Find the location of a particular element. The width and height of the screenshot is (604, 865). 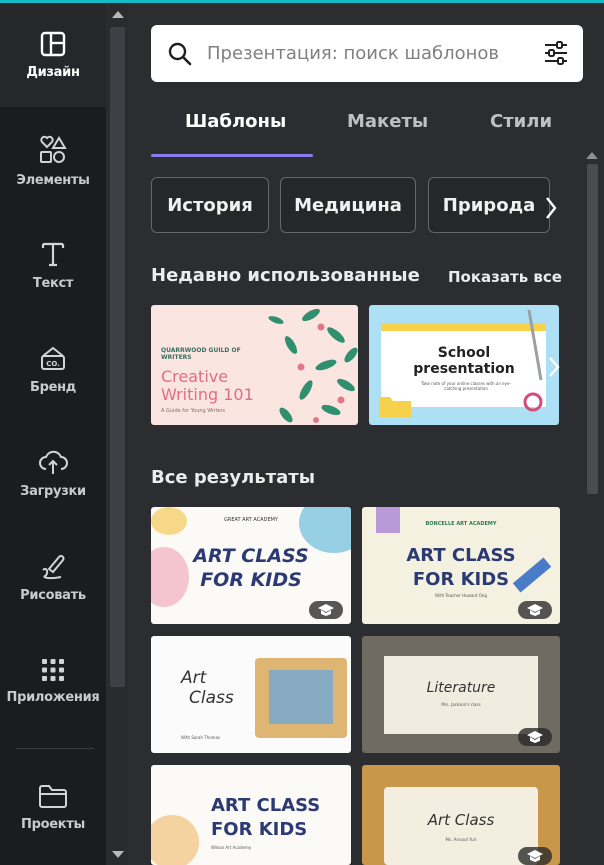

chip-medicine: Медицина is located at coordinates (348, 205).